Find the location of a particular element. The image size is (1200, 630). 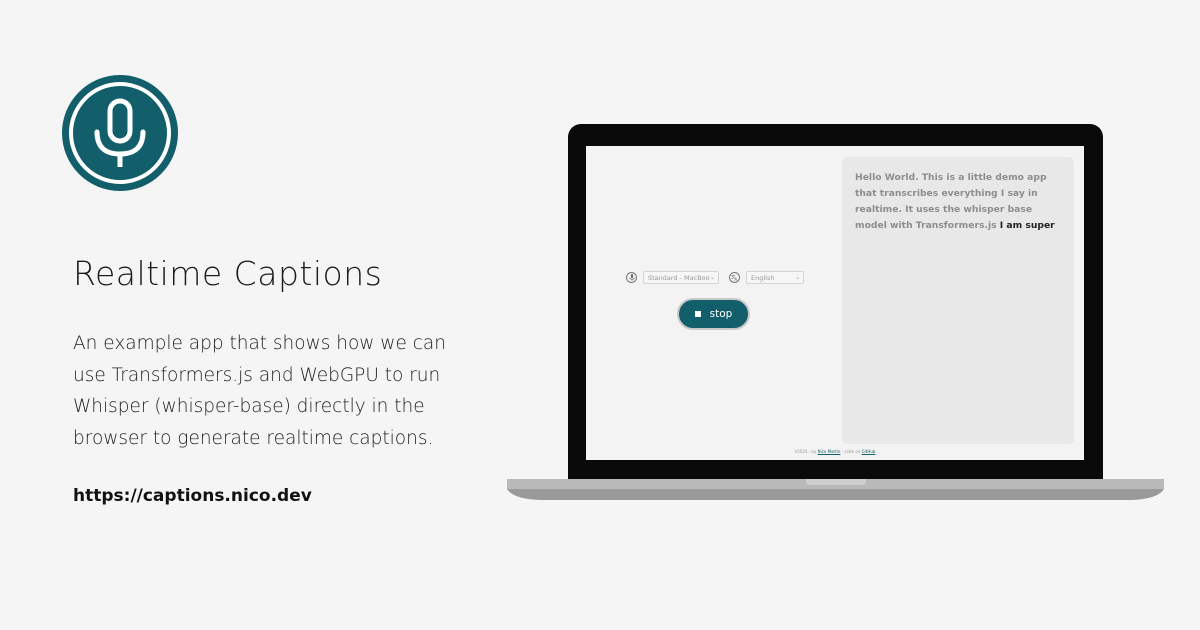

language-select: English ⌄ is located at coordinates (775, 277).